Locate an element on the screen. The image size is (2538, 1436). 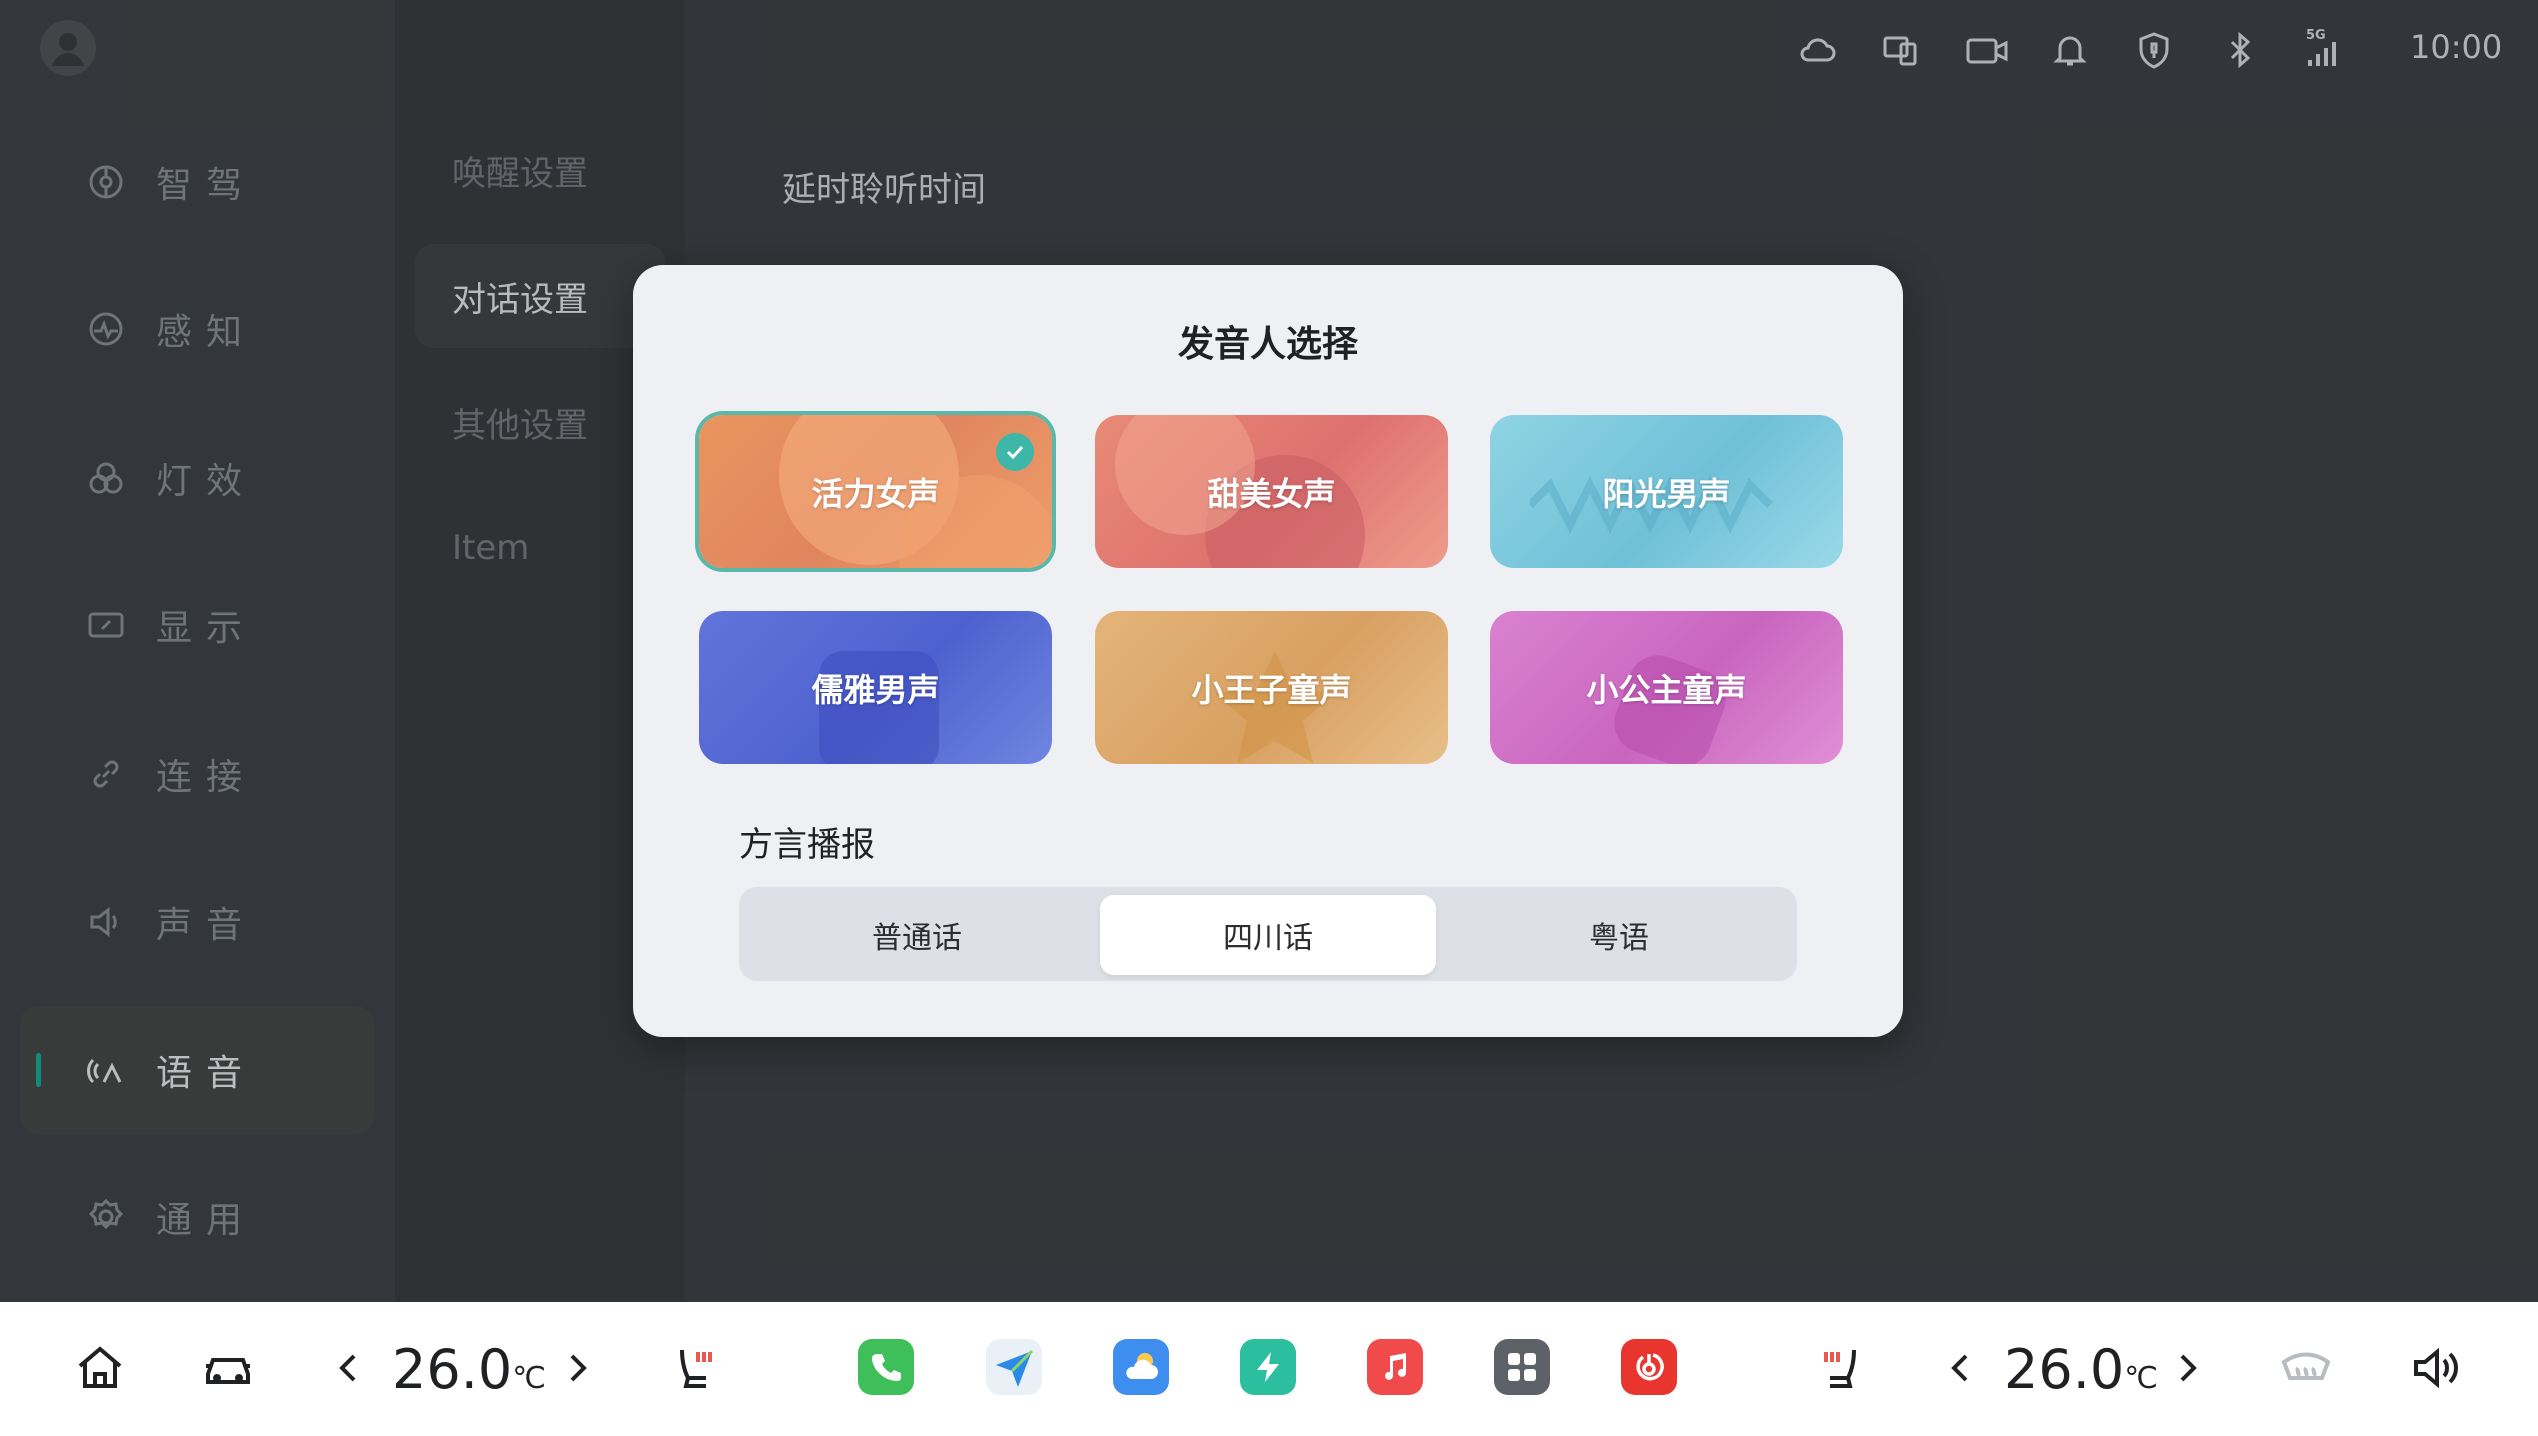
left-temp-value: 26.0℃ is located at coordinates (469, 1369).